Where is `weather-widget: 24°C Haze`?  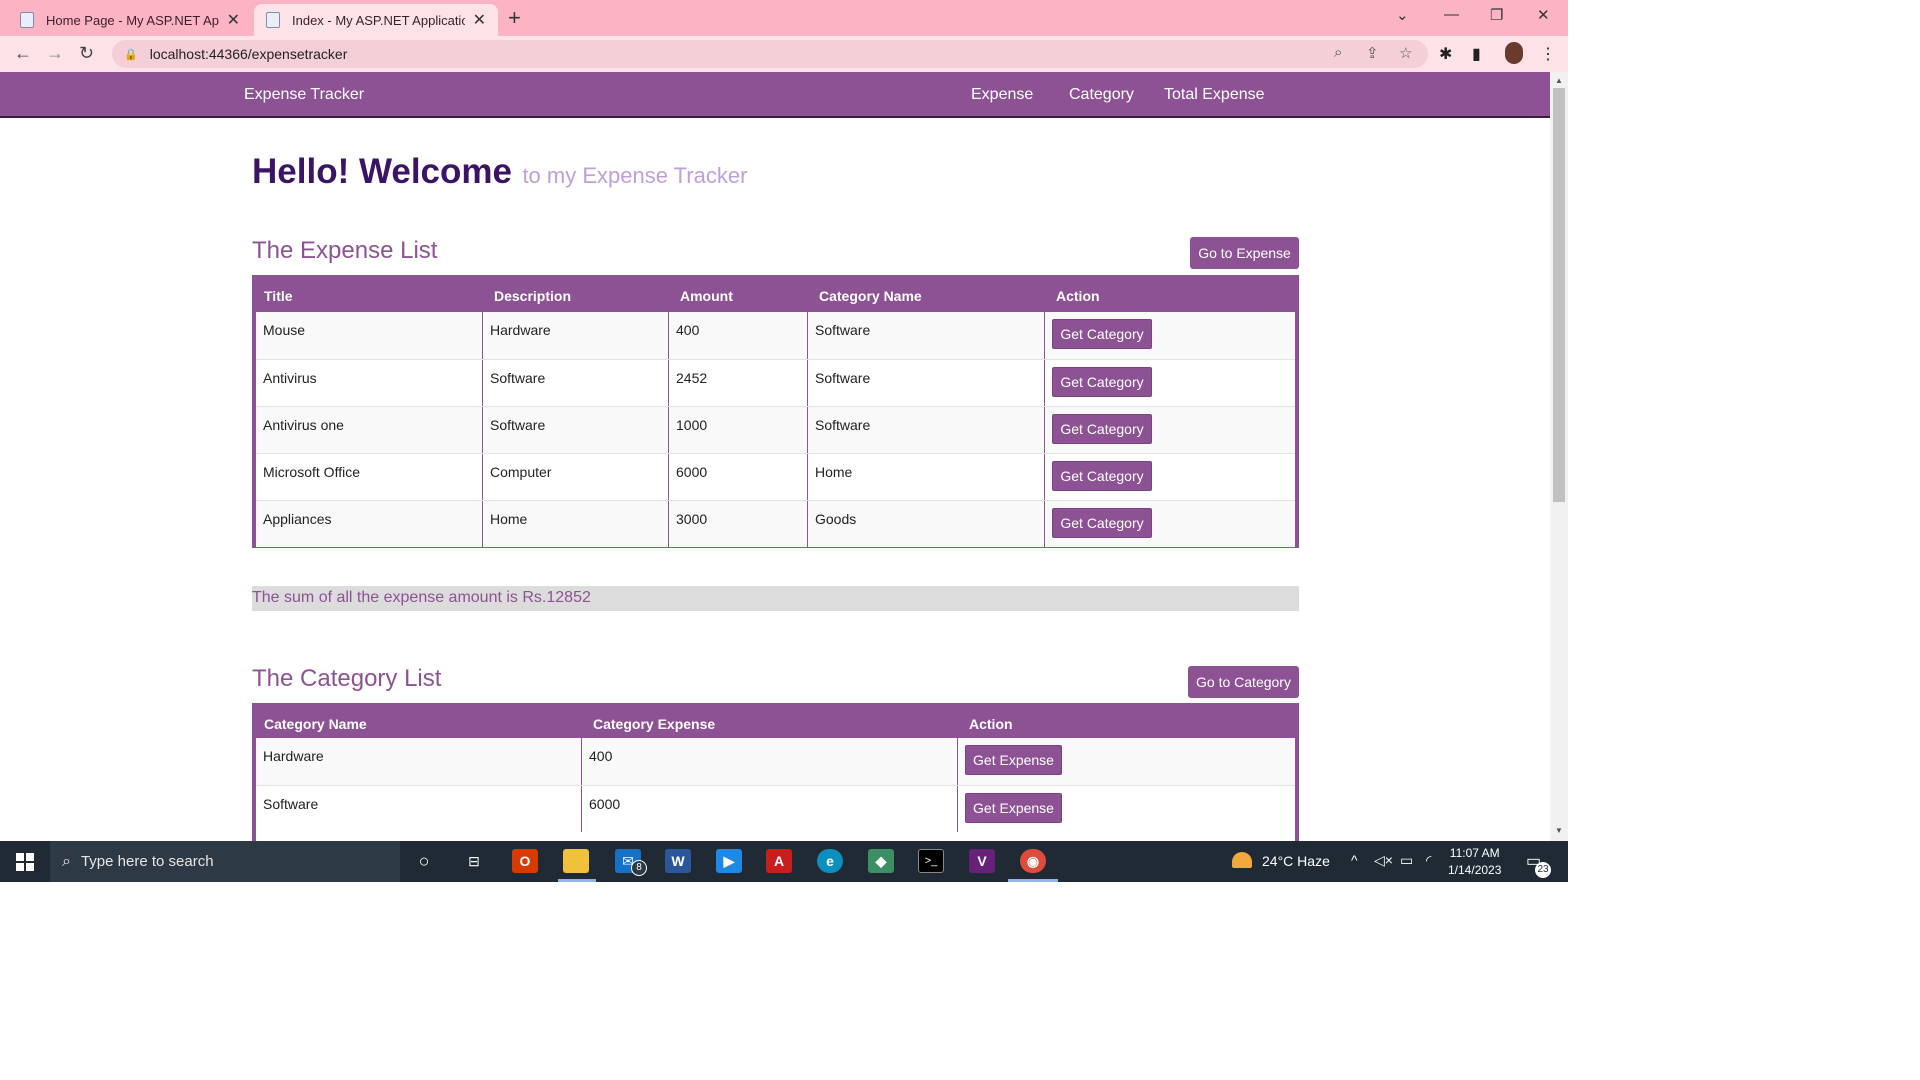
weather-widget: 24°C Haze is located at coordinates (1281, 860).